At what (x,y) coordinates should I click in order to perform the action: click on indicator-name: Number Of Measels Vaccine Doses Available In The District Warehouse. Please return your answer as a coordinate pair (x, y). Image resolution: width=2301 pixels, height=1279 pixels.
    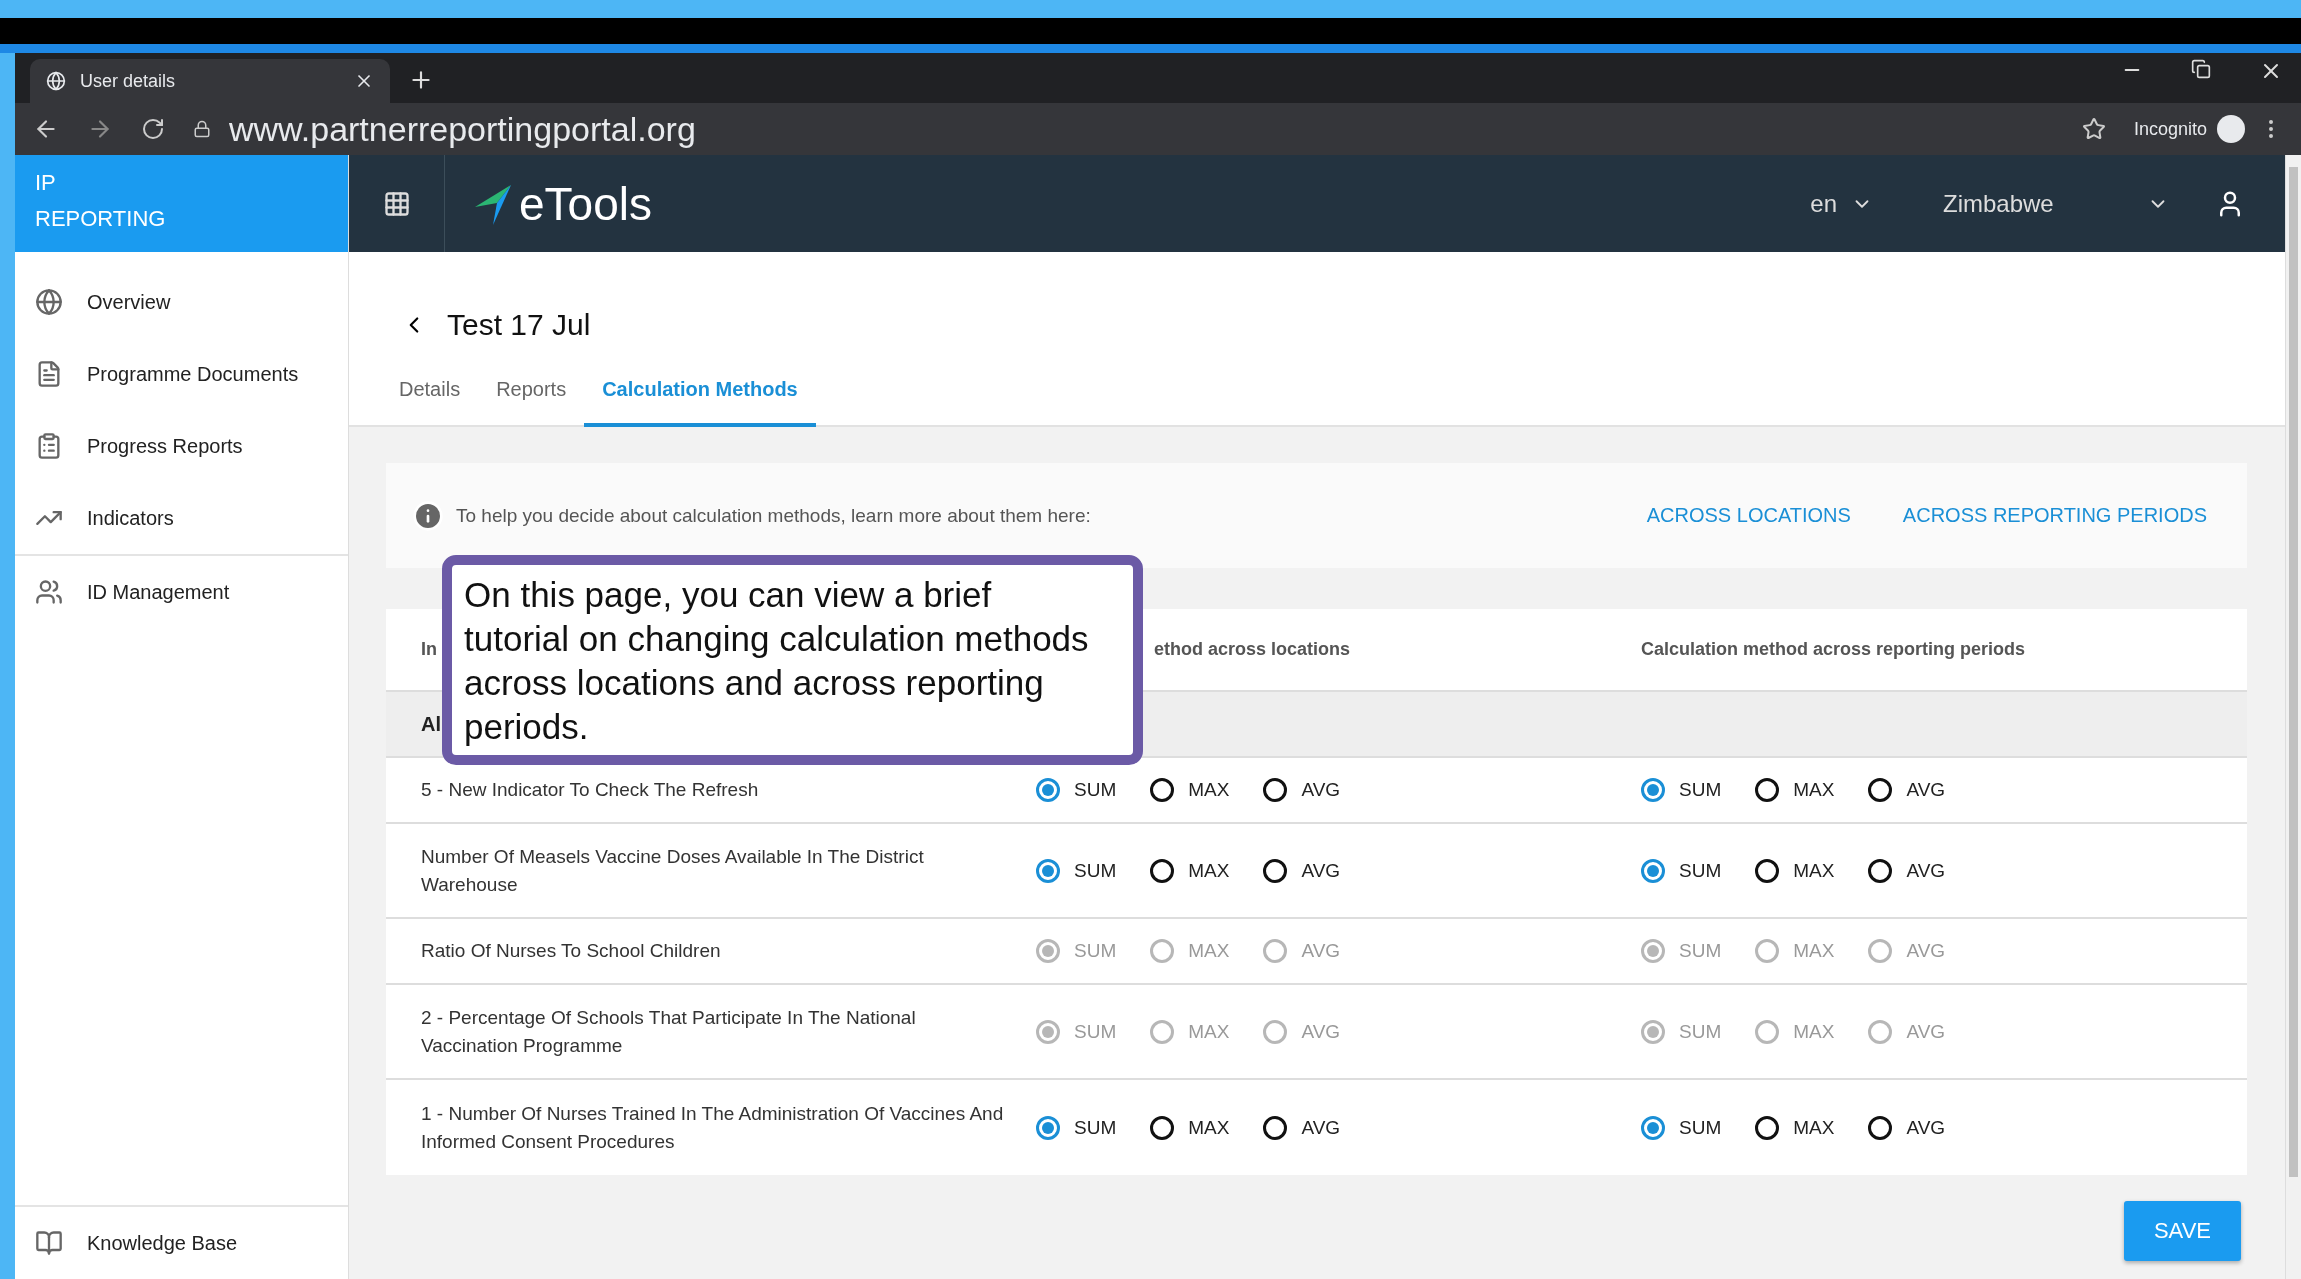
    Looking at the image, I should click on (673, 870).